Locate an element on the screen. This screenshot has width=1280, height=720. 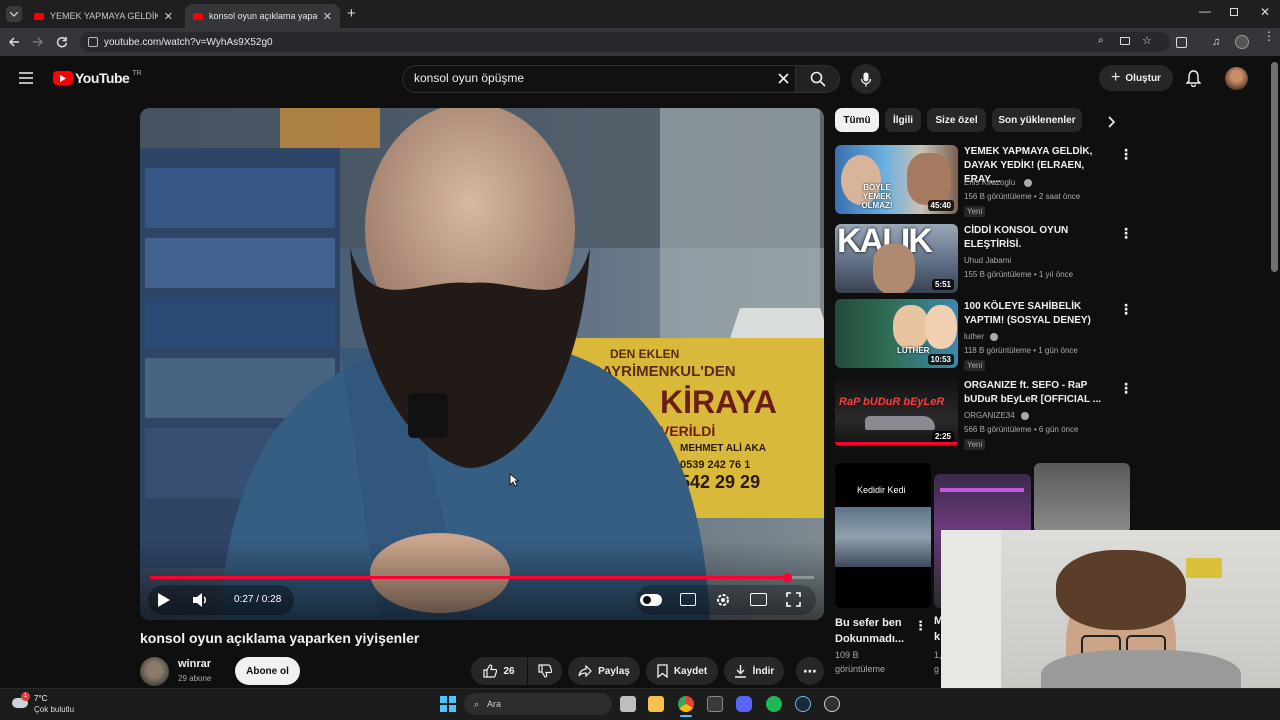
weather-desc: Çok bulutlu is located at coordinates (54, 709).